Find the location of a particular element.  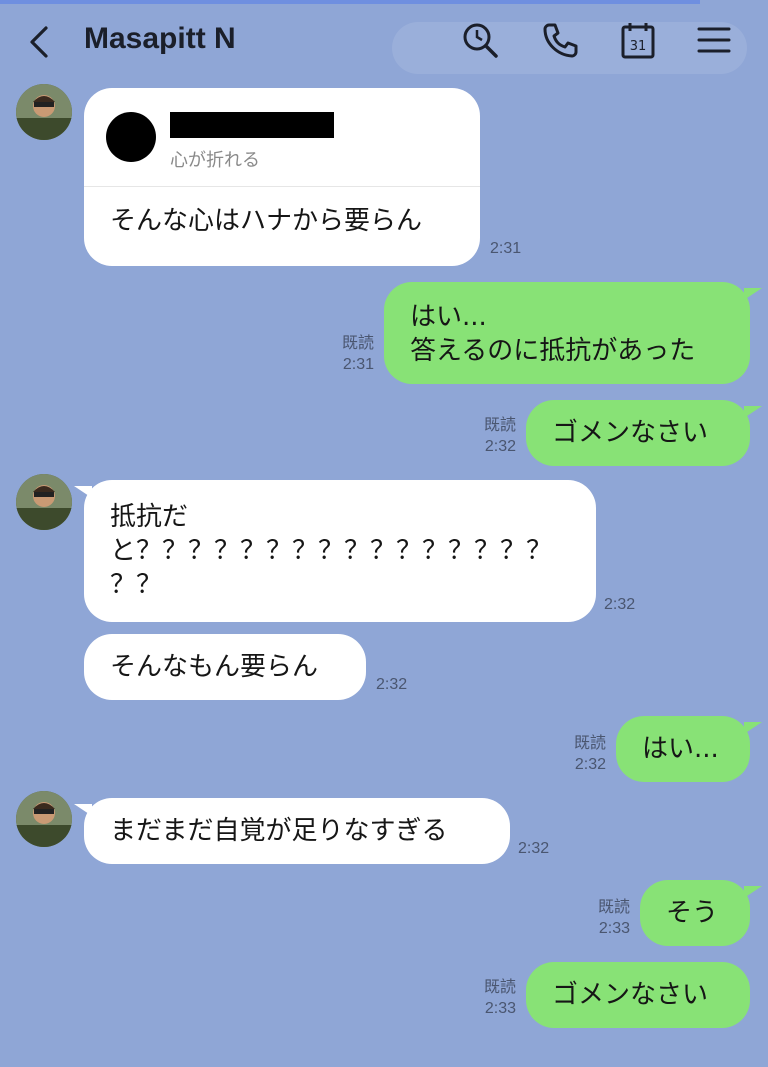

shared-post-bubble: 心が折れる そんな心はハナから要らん is located at coordinates (282, 177).